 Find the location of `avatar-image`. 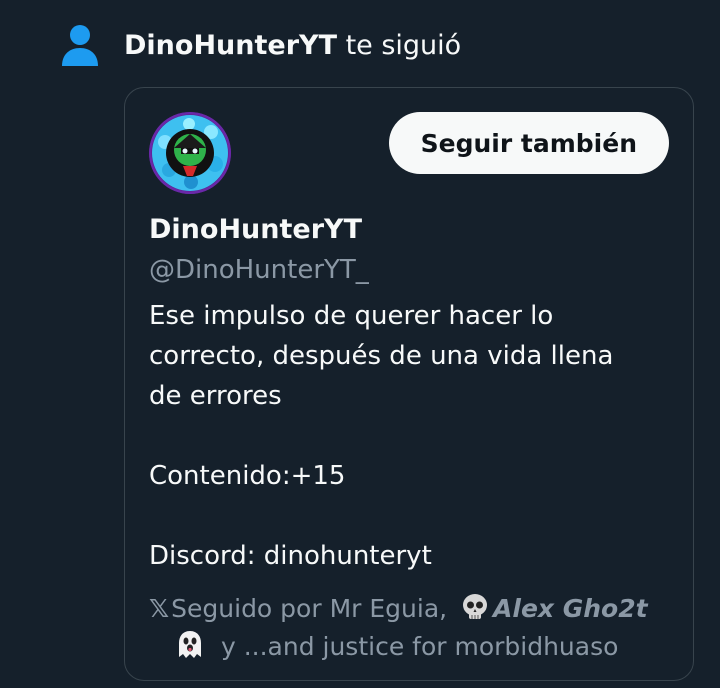

avatar-image is located at coordinates (190, 153).